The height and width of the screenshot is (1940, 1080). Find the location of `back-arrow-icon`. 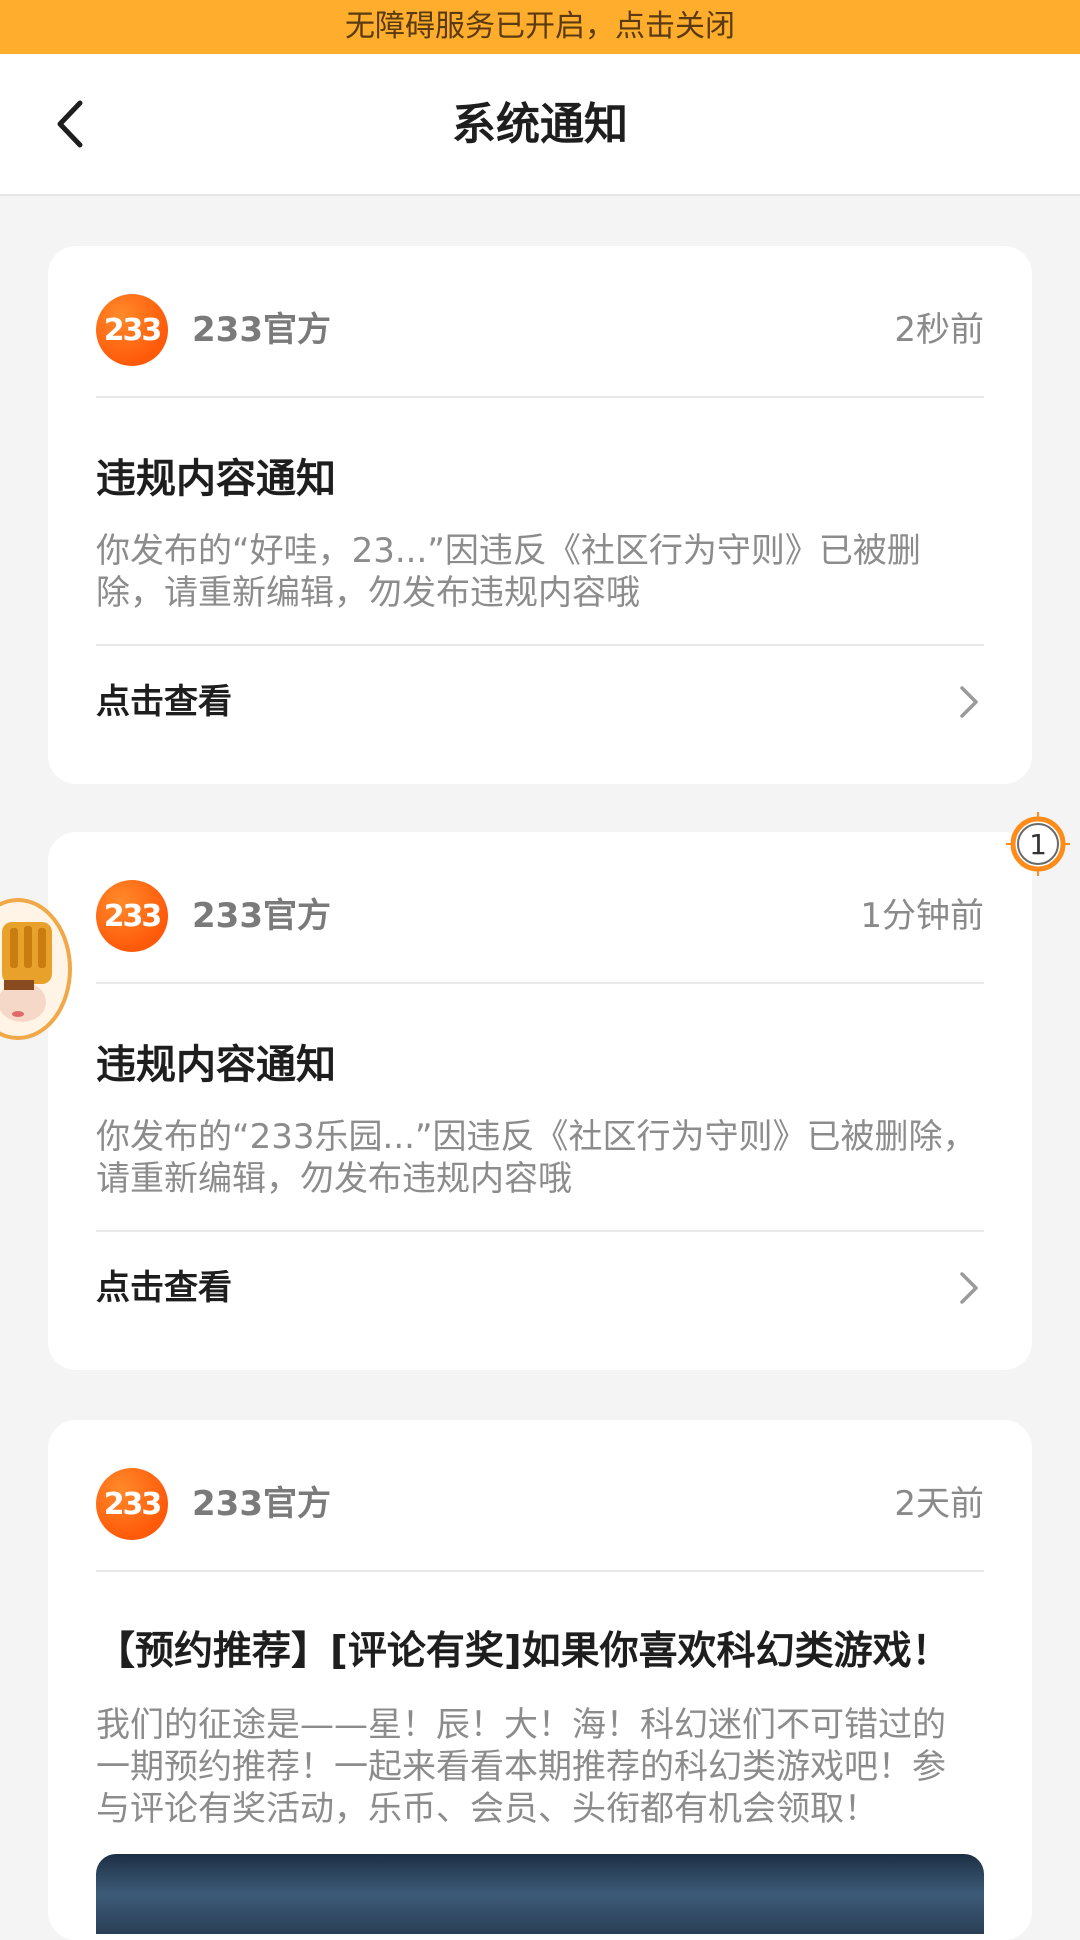

back-arrow-icon is located at coordinates (70, 124).